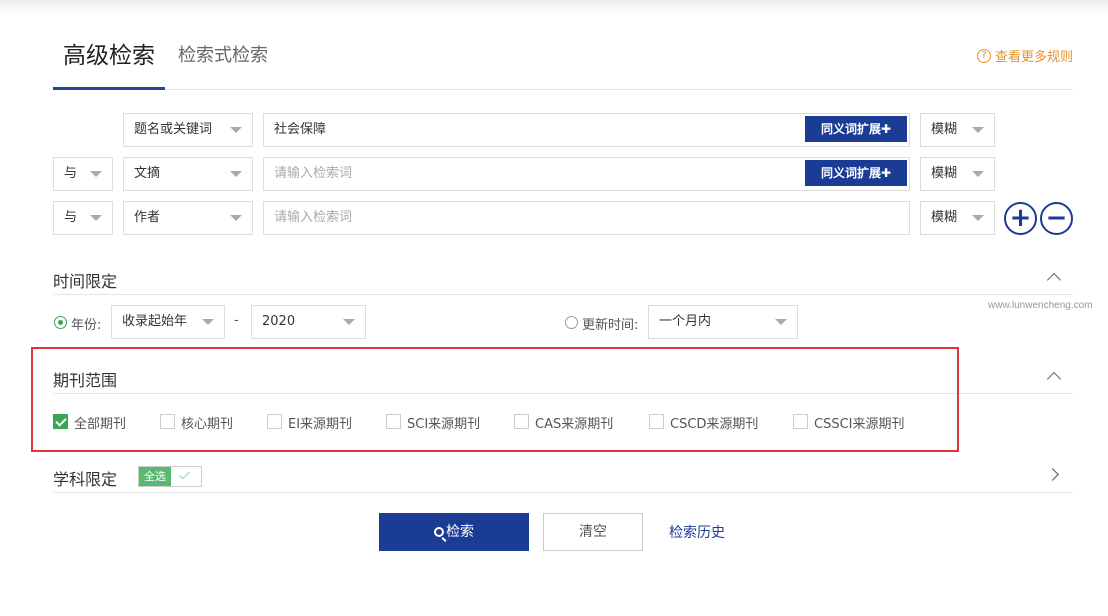 This screenshot has width=1108, height=616. Describe the element at coordinates (147, 173) in the screenshot. I see `field-select-value: 文摘` at that location.